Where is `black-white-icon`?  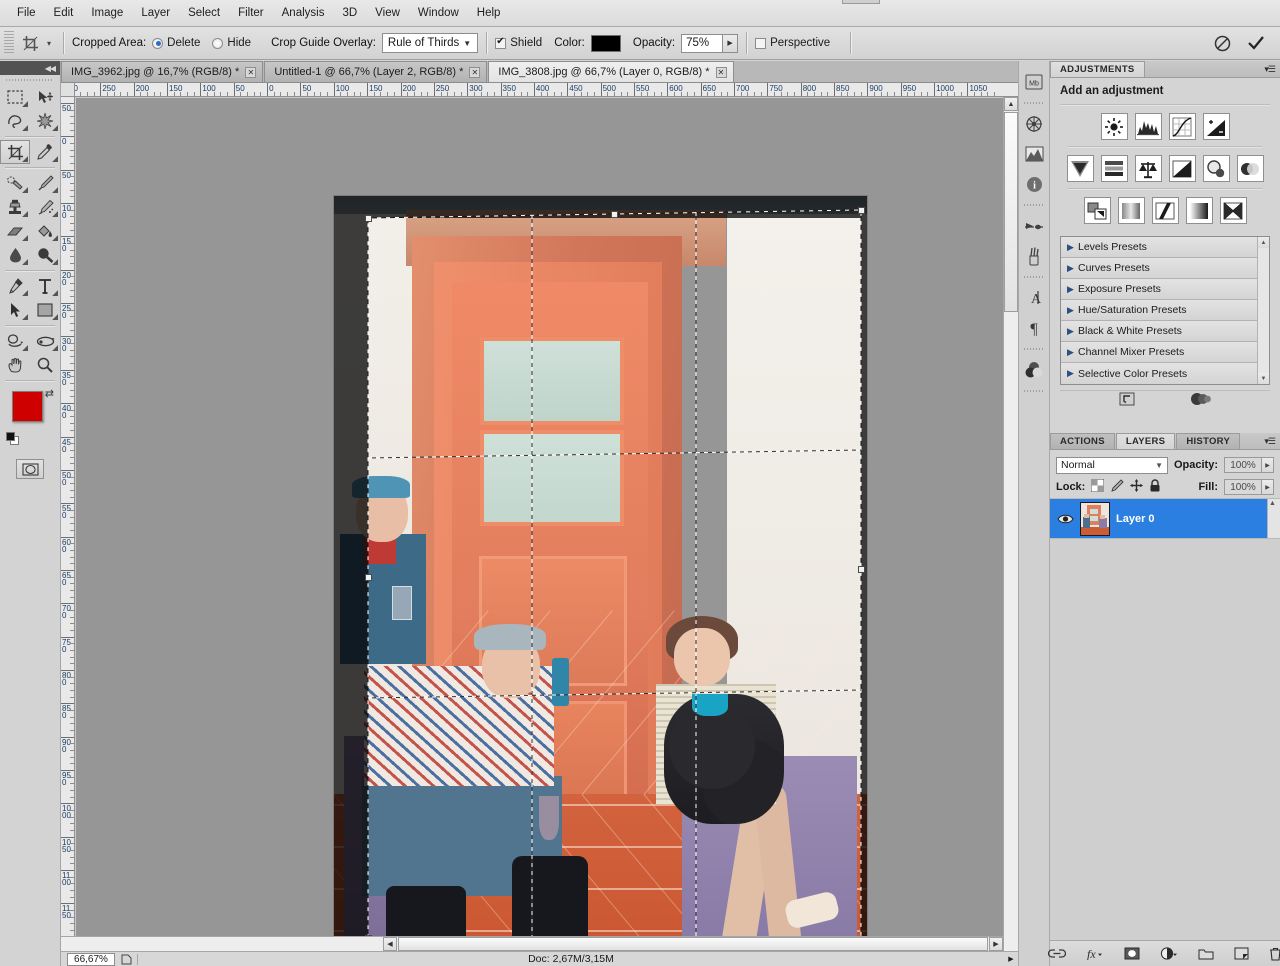
black-white-icon is located at coordinates (1182, 168).